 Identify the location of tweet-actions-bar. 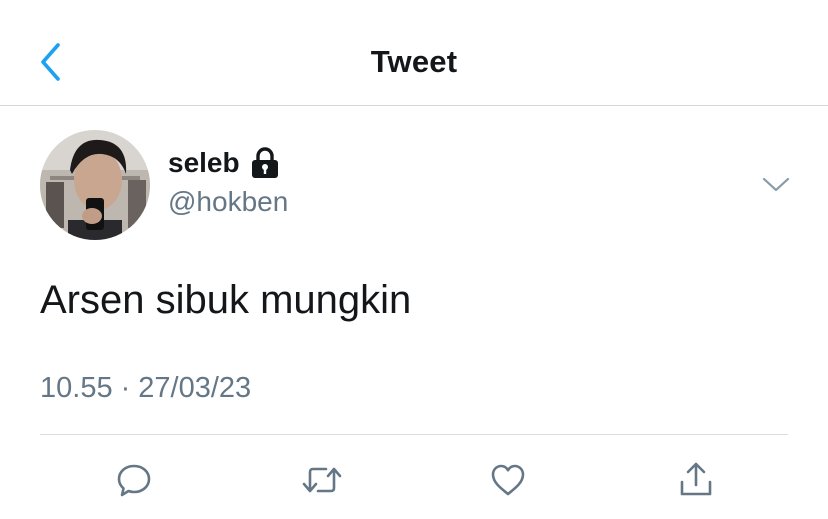
(414, 480).